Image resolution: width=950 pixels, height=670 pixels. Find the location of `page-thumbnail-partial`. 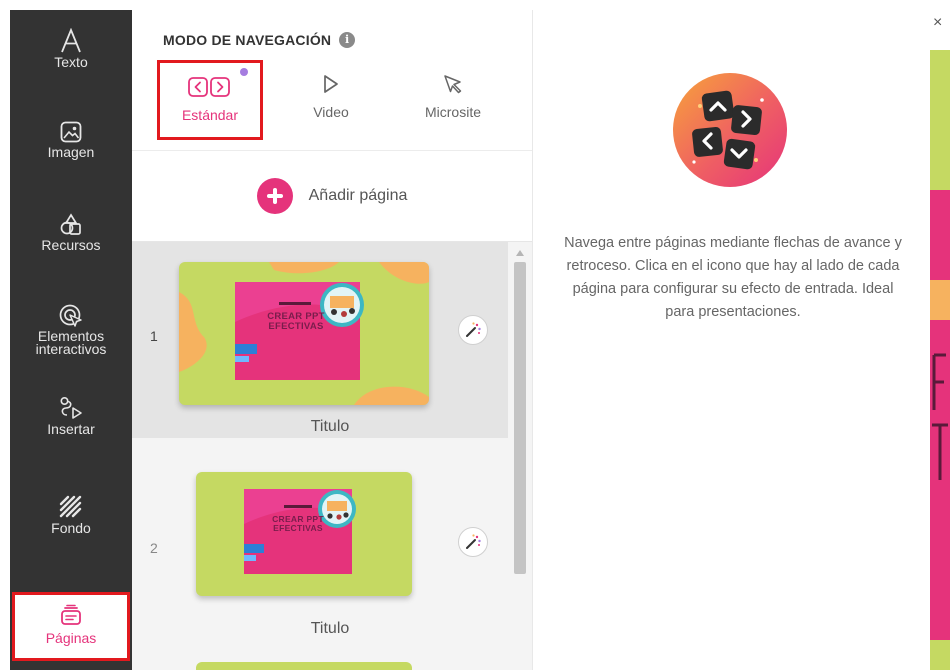

page-thumbnail-partial is located at coordinates (304, 666).